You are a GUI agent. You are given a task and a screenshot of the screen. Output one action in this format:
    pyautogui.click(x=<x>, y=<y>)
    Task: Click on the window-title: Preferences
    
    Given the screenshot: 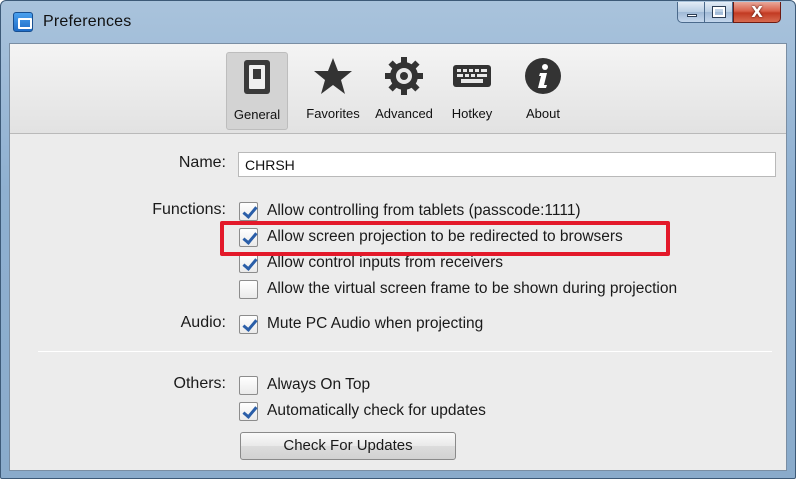 What is the action you would take?
    pyautogui.click(x=87, y=21)
    